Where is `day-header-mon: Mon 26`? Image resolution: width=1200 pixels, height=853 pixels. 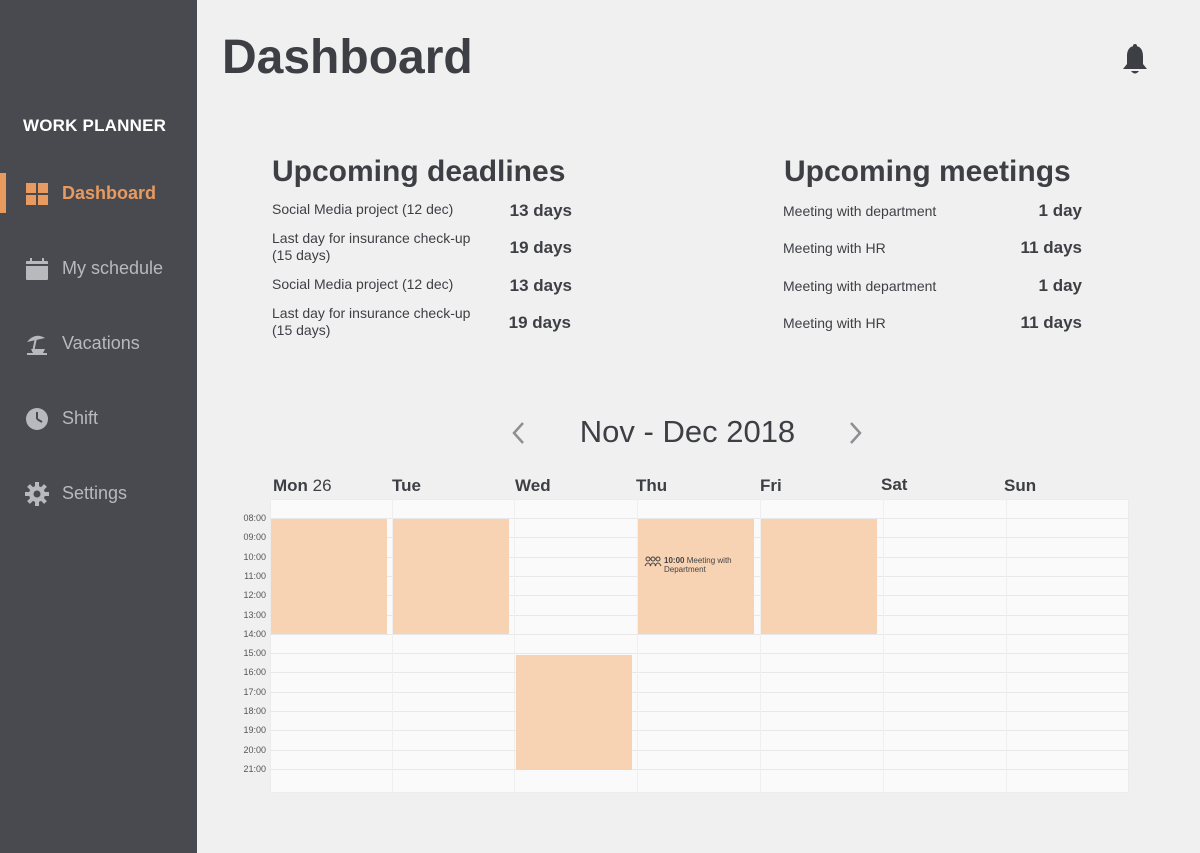
day-header-mon: Mon 26 is located at coordinates (302, 486).